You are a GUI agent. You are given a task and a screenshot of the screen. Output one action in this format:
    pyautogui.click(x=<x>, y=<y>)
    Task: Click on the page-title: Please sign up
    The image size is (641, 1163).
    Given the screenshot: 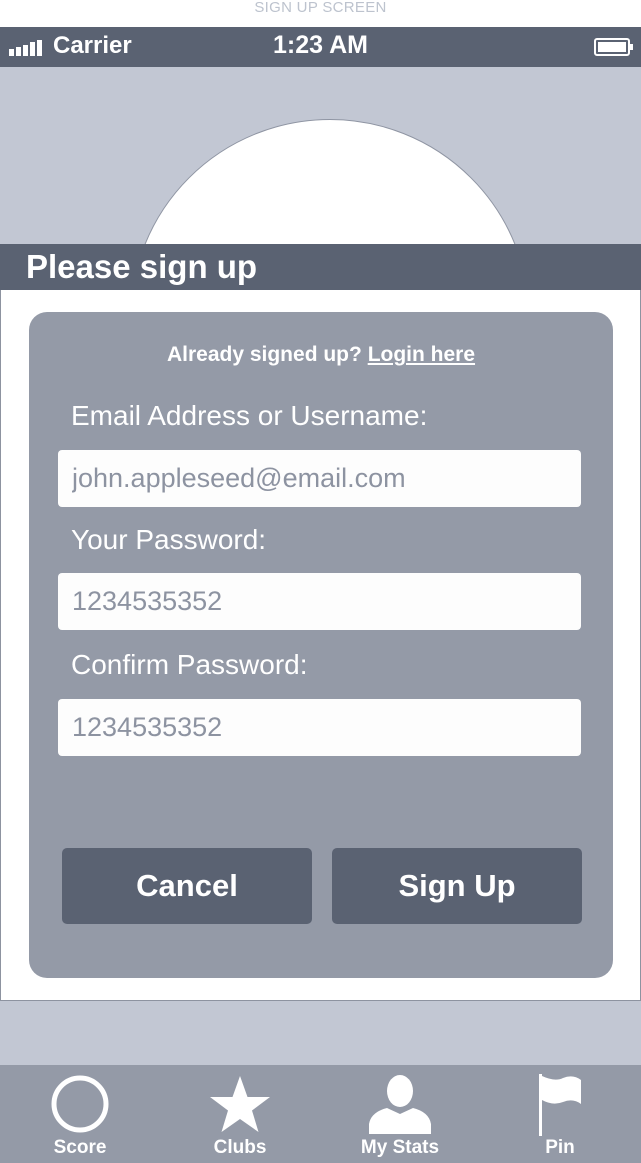 What is the action you would take?
    pyautogui.click(x=142, y=266)
    